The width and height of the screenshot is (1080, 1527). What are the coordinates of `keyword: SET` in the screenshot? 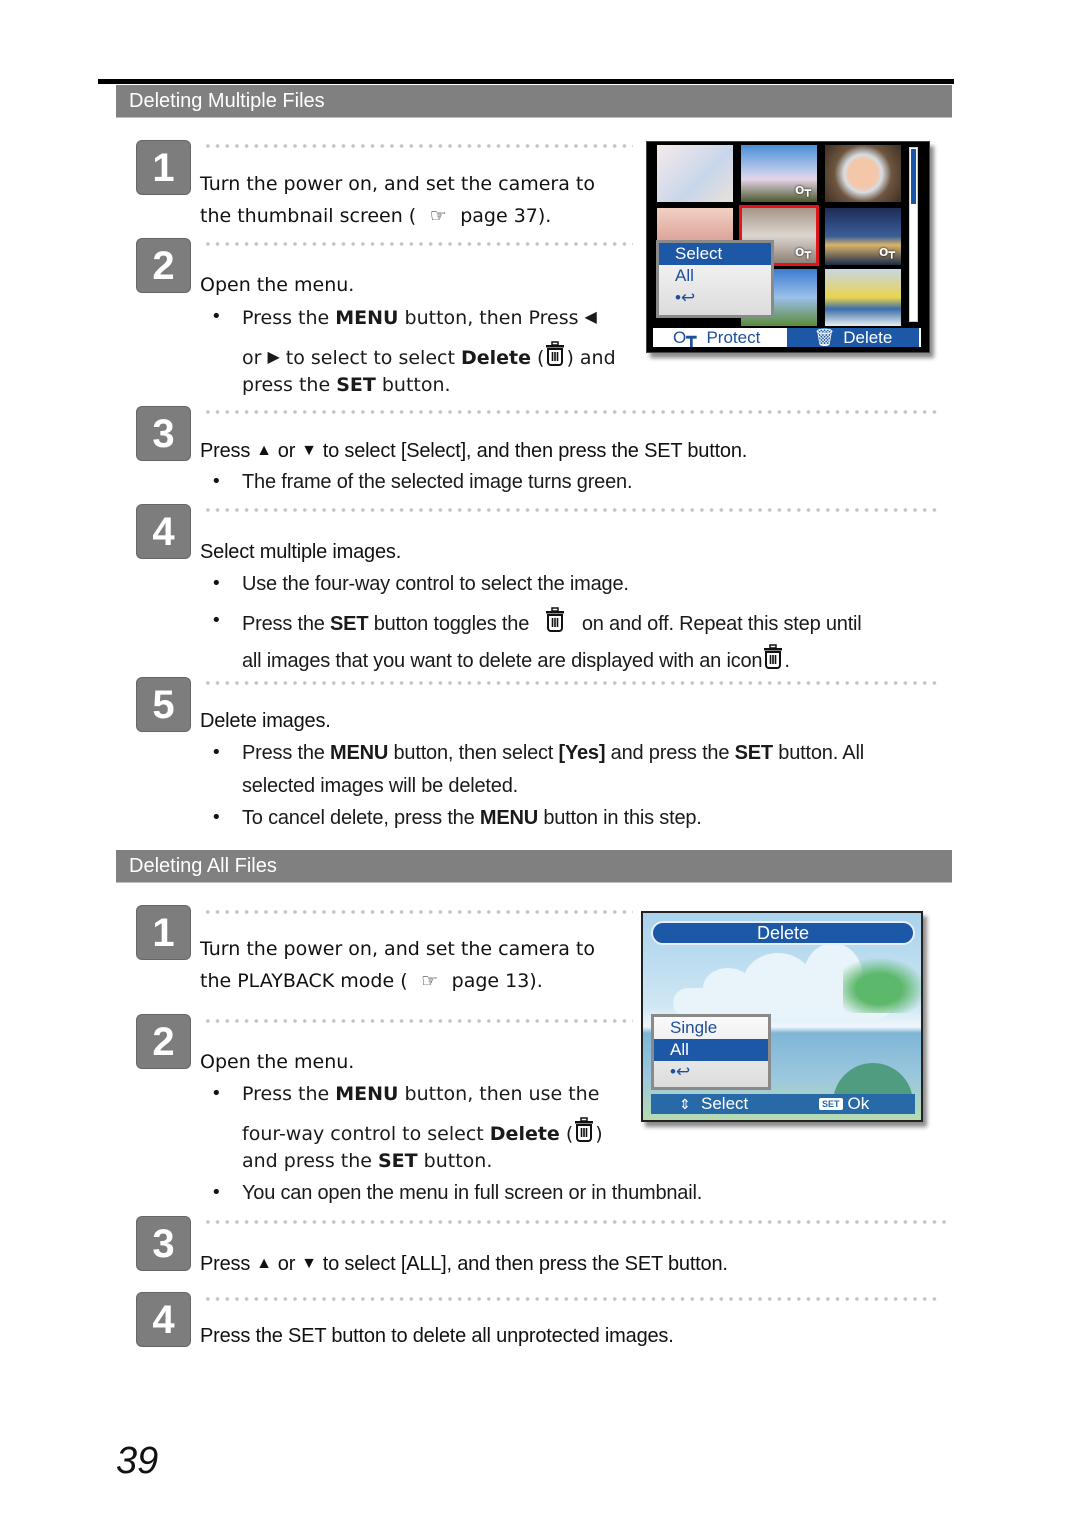 It's located at (356, 385).